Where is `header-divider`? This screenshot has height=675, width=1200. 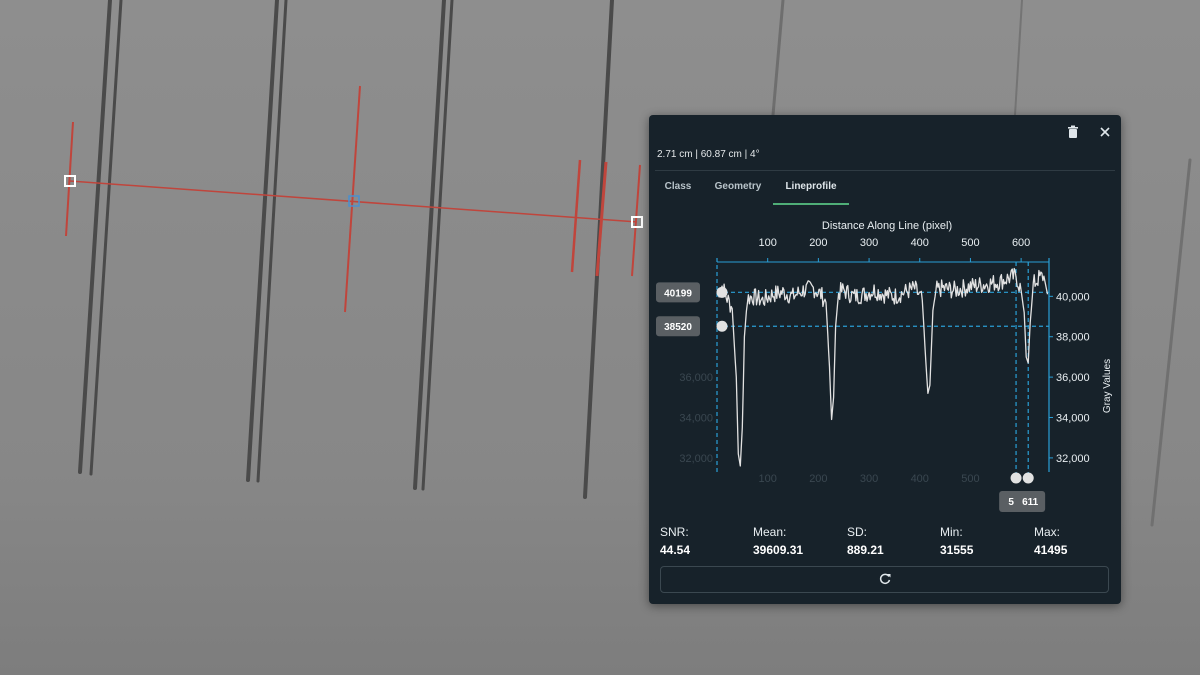
header-divider is located at coordinates (885, 170).